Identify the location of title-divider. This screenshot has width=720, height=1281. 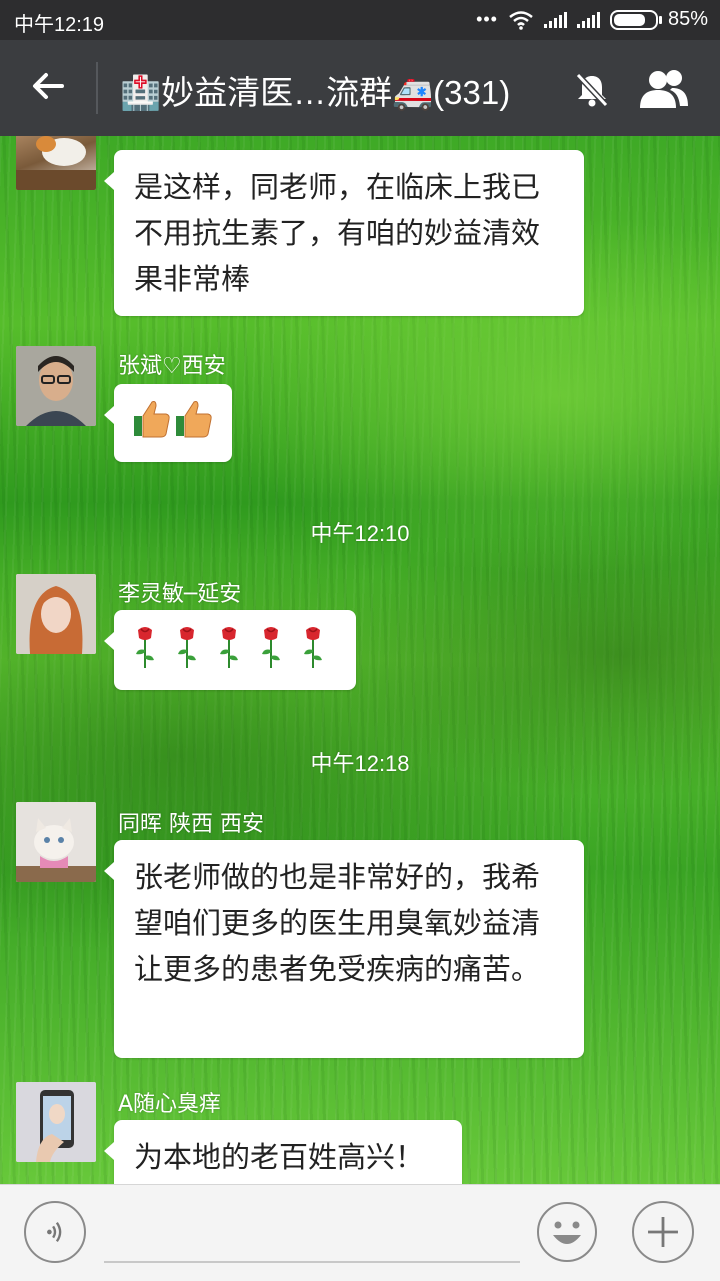
(97, 88).